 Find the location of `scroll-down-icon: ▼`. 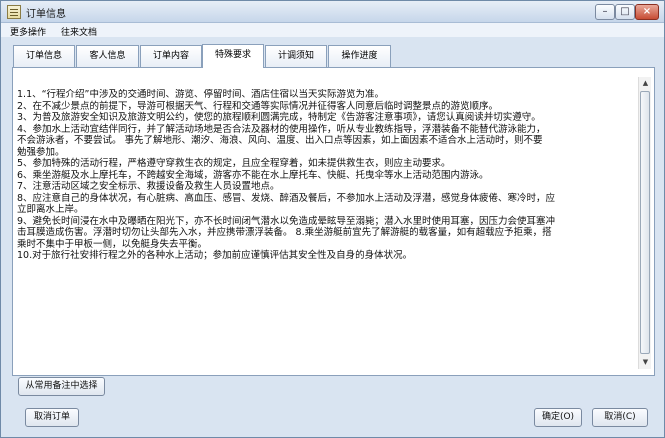

scroll-down-icon: ▼ is located at coordinates (645, 362).